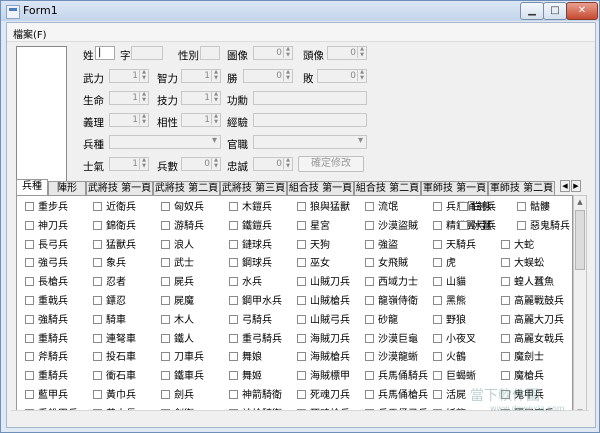  I want to click on wuli-spinner: 1, so click(129, 76).